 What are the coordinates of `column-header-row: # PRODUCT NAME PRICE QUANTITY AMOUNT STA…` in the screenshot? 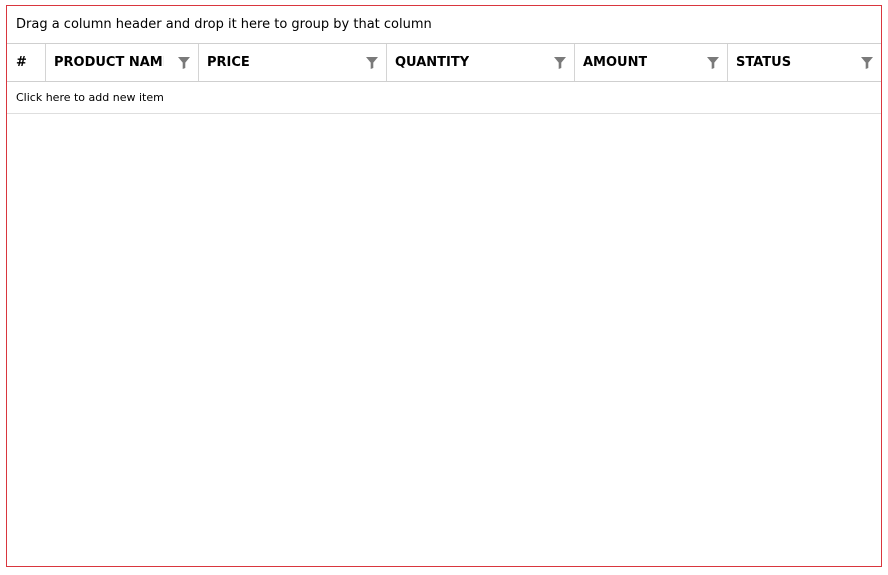 It's located at (444, 63).